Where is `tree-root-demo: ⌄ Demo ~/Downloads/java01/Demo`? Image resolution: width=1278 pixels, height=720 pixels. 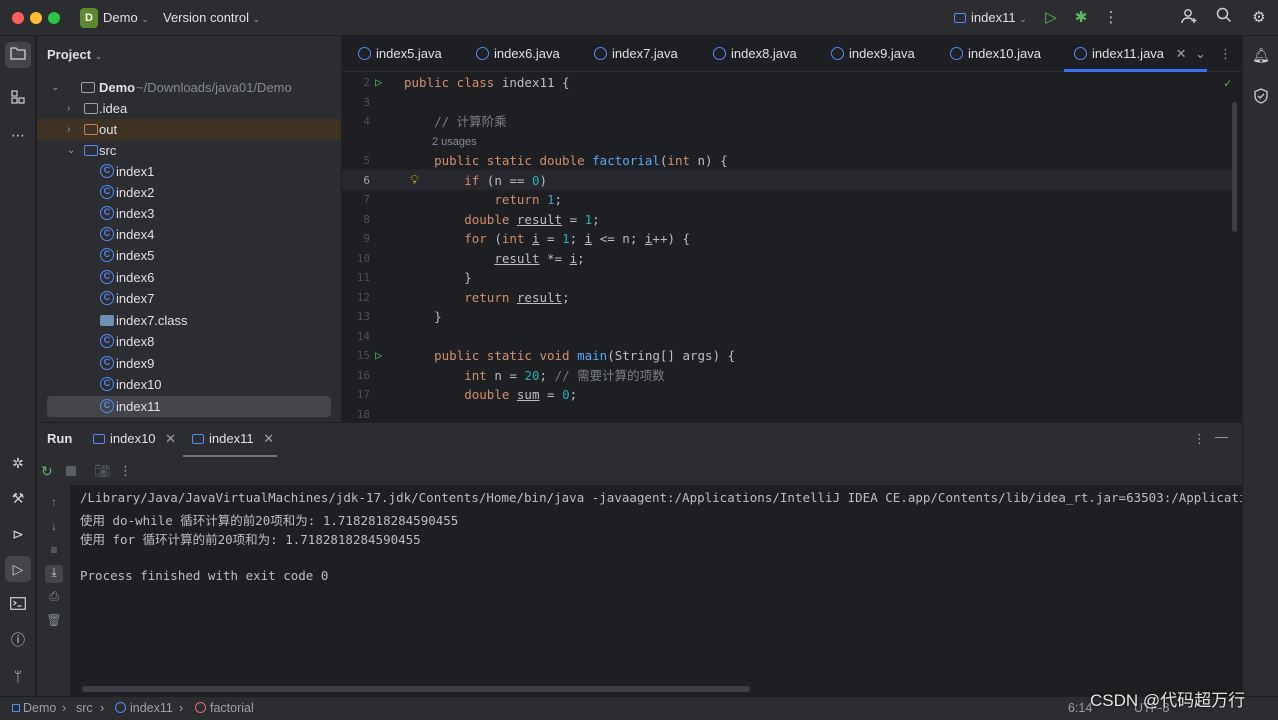
tree-root-demo: ⌄ Demo ~/Downloads/java01/Demo is located at coordinates (189, 87).